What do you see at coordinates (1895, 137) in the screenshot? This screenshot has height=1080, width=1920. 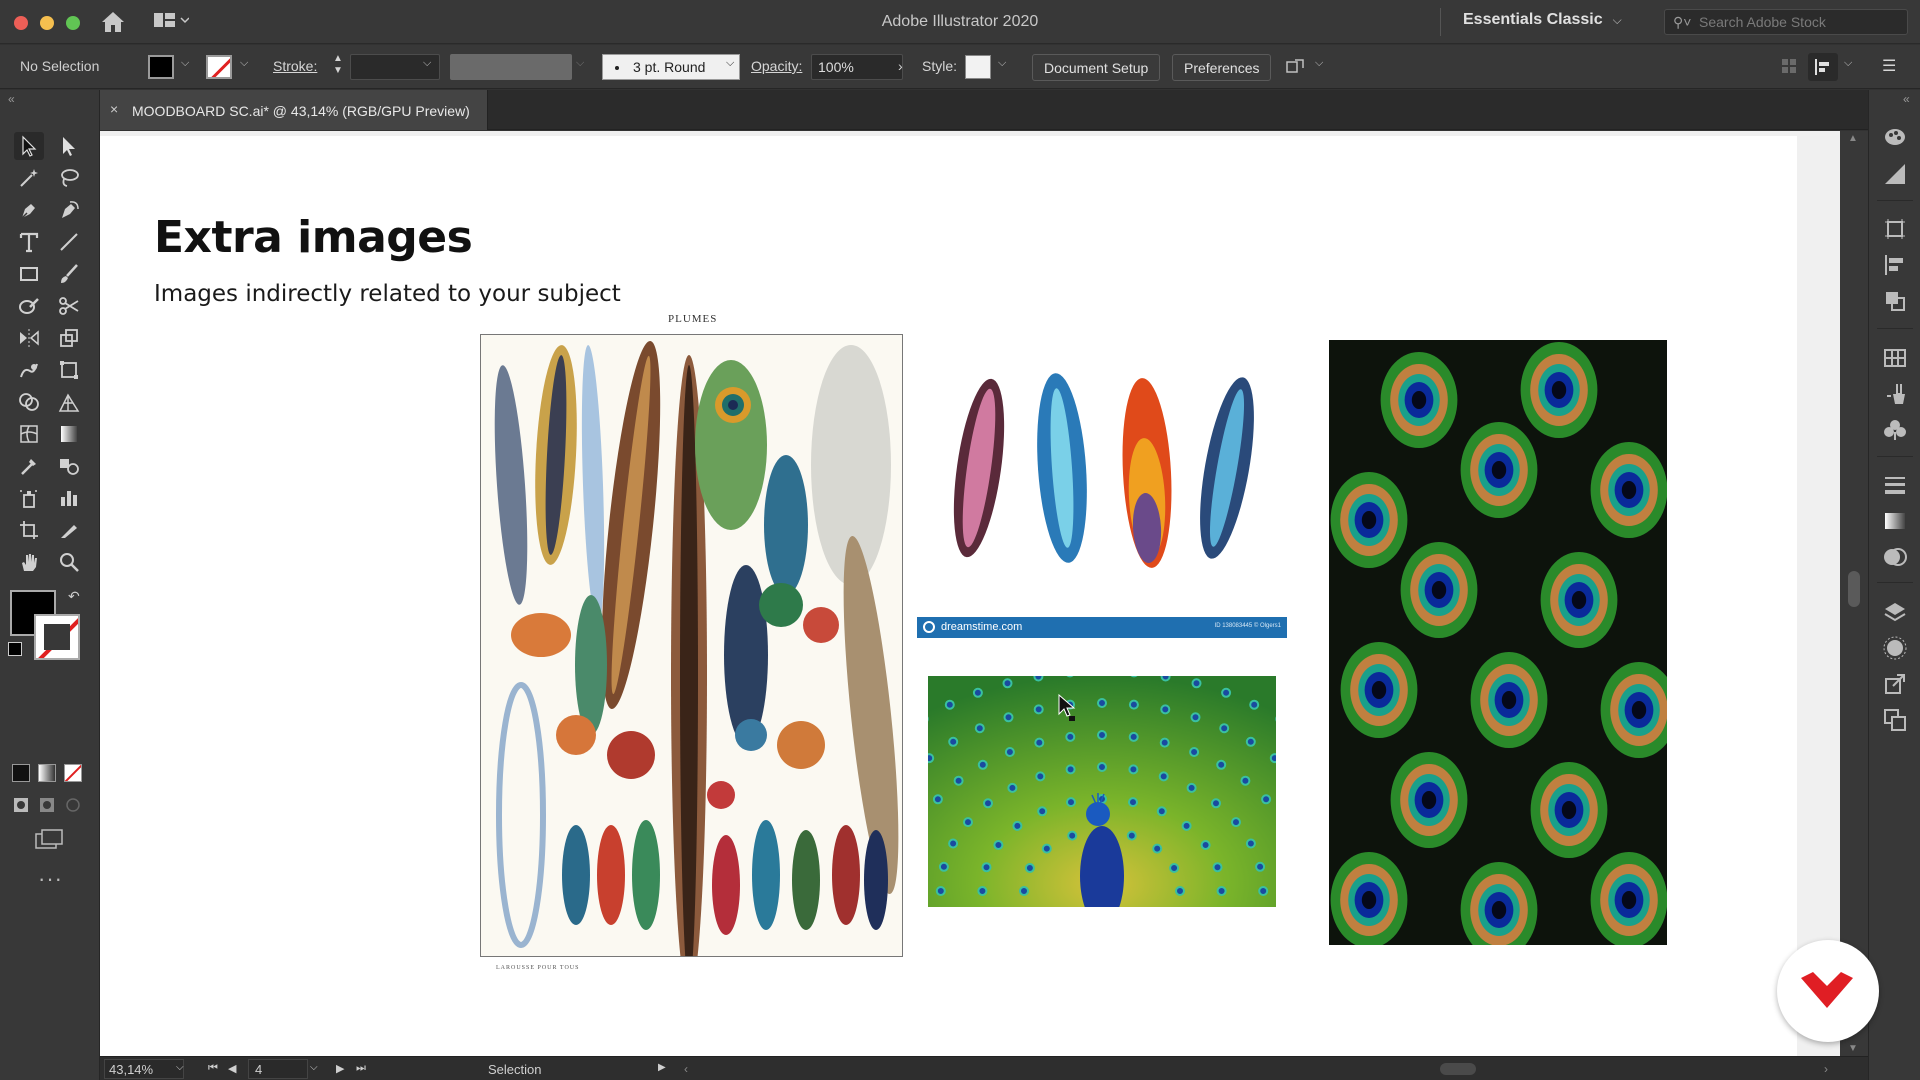 I see `color-panel-icon` at bounding box center [1895, 137].